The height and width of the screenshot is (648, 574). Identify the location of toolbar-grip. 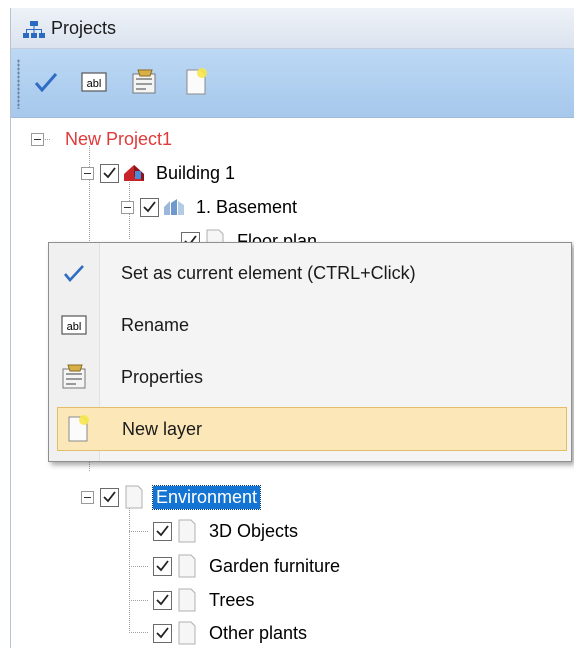
(18, 84).